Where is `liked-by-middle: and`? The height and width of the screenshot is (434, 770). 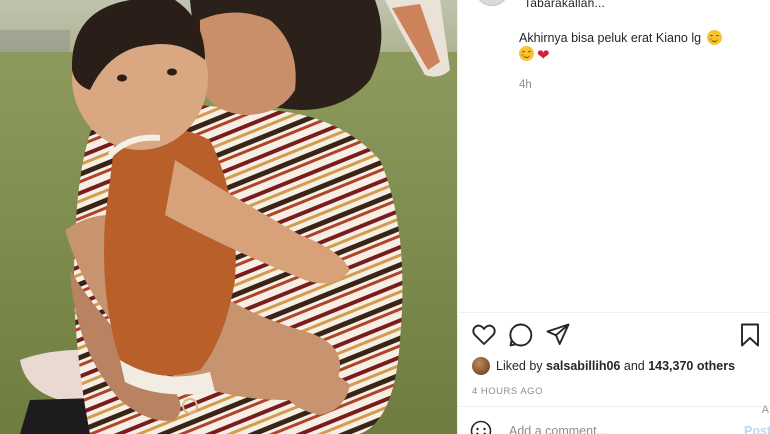
liked-by-middle: and is located at coordinates (634, 366).